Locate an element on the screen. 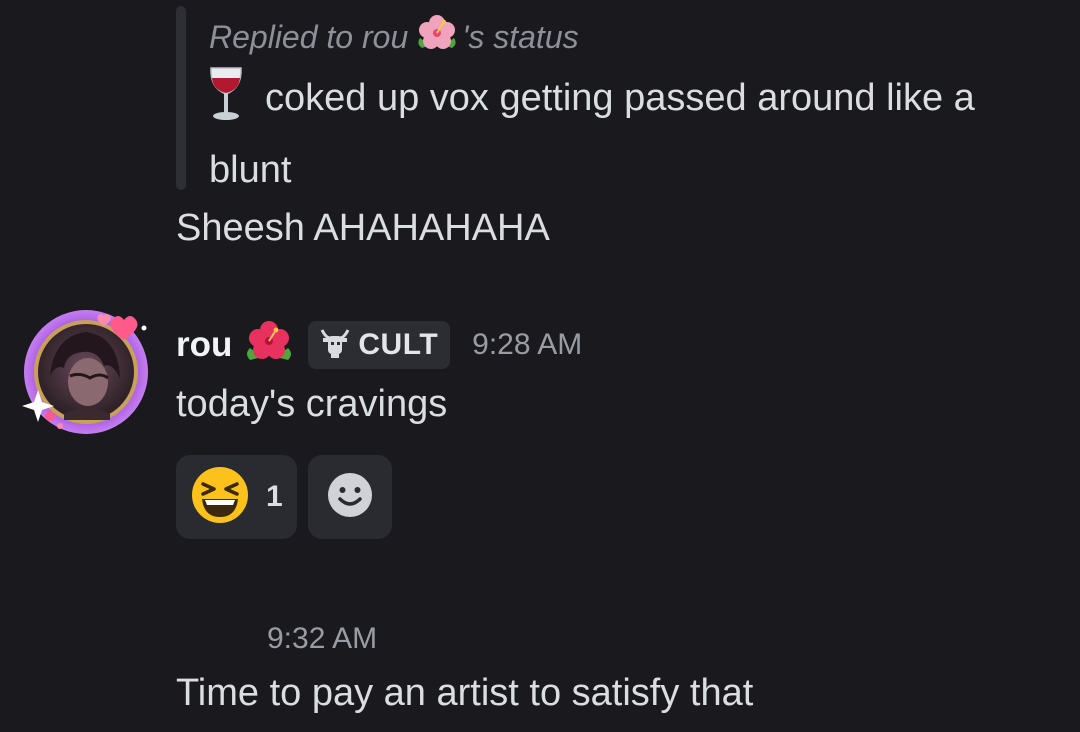 Image resolution: width=1080 pixels, height=732 pixels. timestamp: 9:28 AM is located at coordinates (527, 344).